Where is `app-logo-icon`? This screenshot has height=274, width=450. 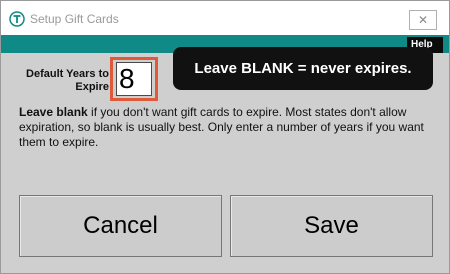
app-logo-icon is located at coordinates (17, 19).